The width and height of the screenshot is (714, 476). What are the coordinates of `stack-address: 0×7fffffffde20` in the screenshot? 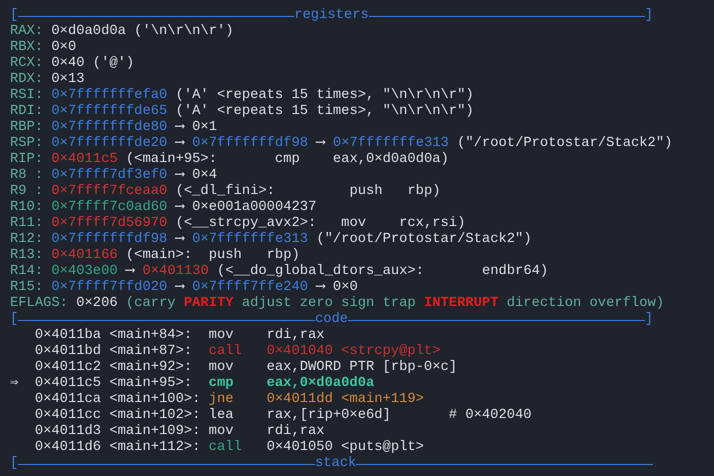 It's located at (109, 144).